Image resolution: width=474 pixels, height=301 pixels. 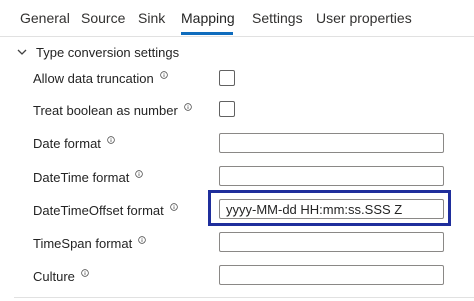 I want to click on tab-sink: Sink, so click(x=151, y=18).